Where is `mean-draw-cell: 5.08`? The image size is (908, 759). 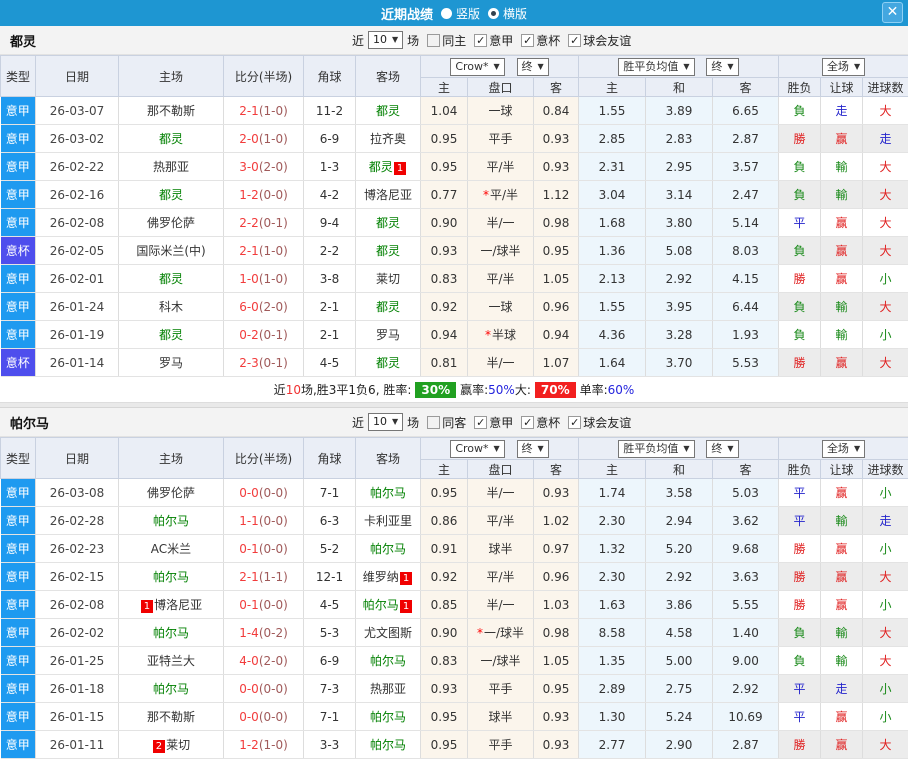
mean-draw-cell: 5.08 is located at coordinates (679, 251).